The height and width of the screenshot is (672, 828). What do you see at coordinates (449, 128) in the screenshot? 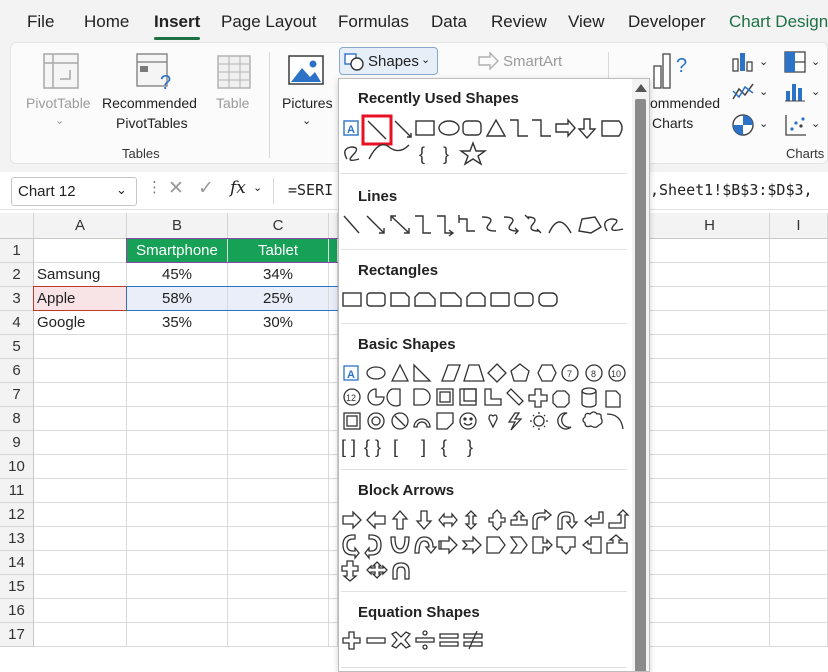
I see `oval-shape-icon` at bounding box center [449, 128].